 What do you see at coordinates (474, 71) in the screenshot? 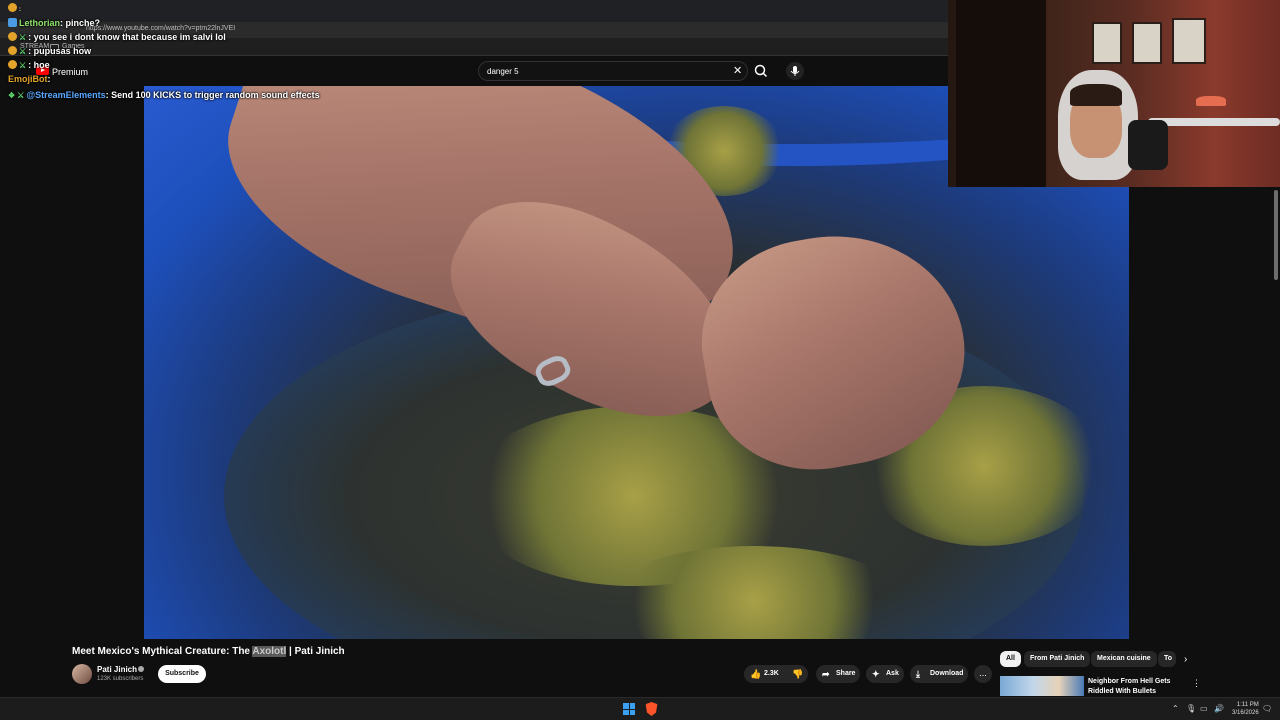
I see `youtube-header: Premium` at bounding box center [474, 71].